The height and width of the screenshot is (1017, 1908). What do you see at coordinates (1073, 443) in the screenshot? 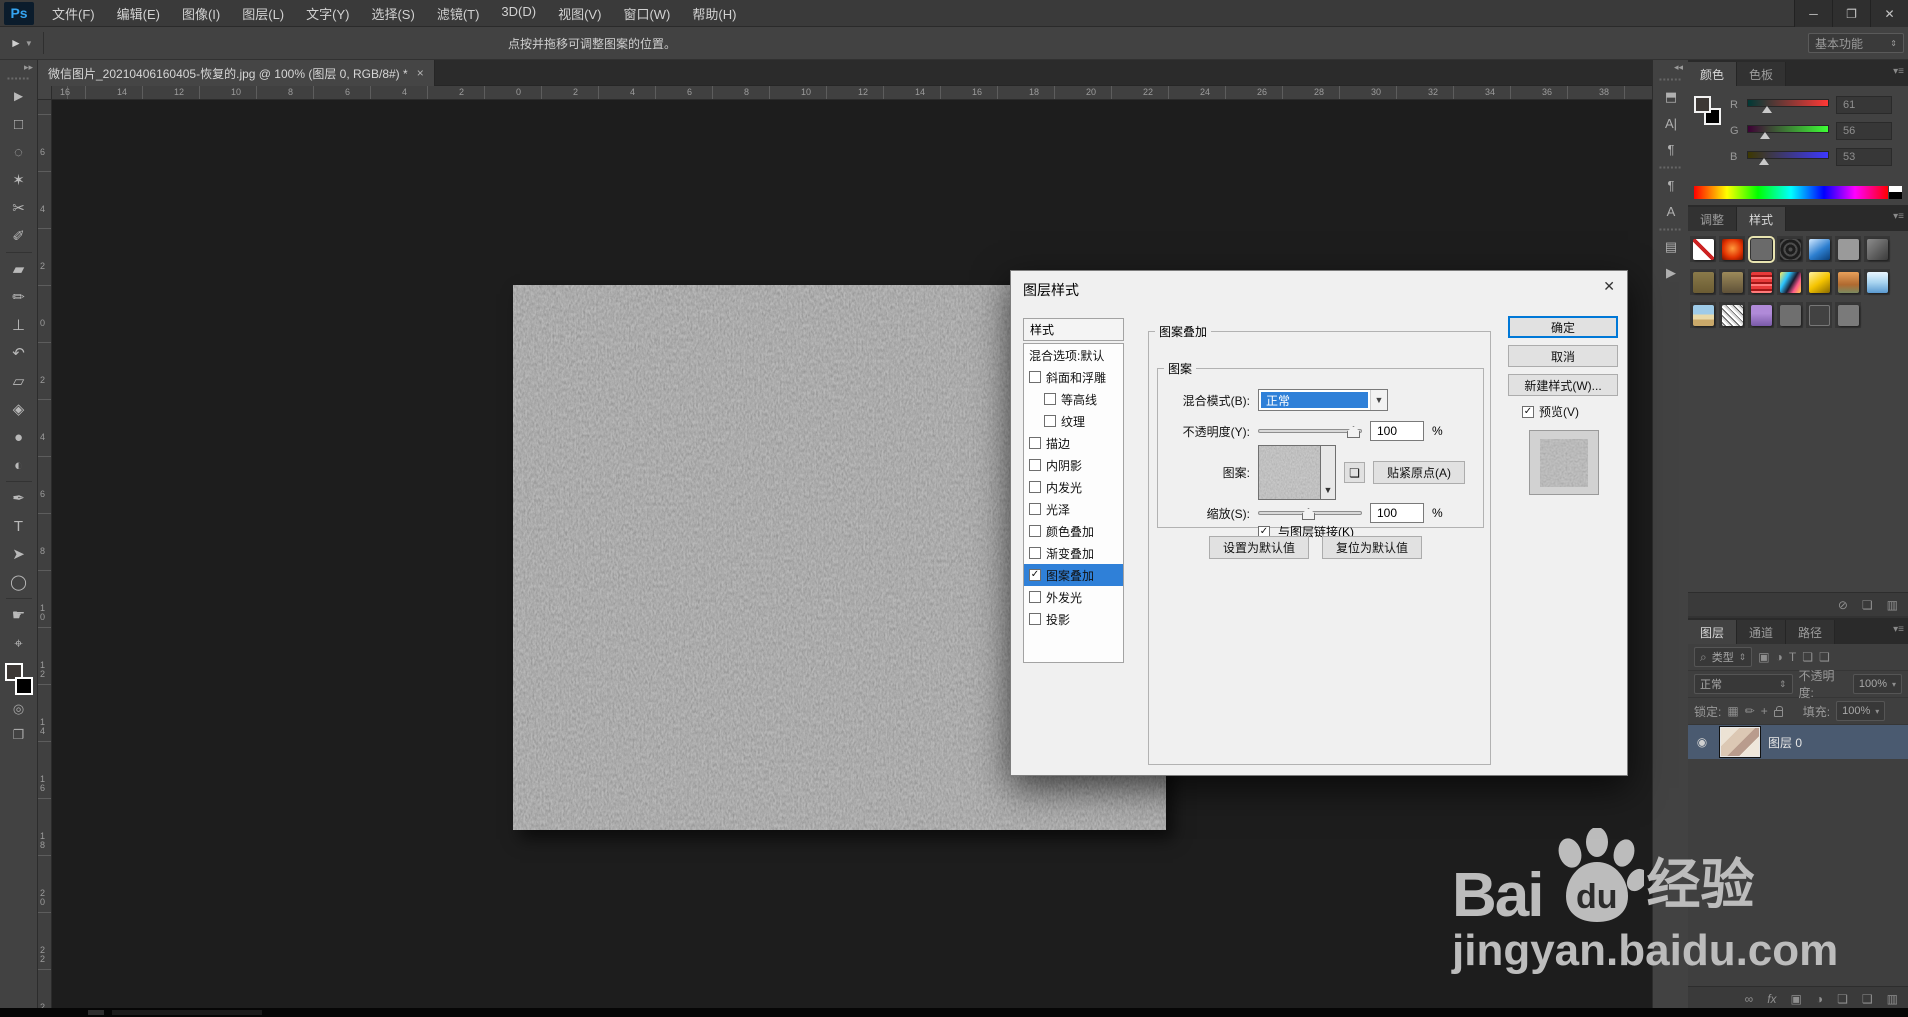
I see `style-list-item: 描边` at bounding box center [1073, 443].